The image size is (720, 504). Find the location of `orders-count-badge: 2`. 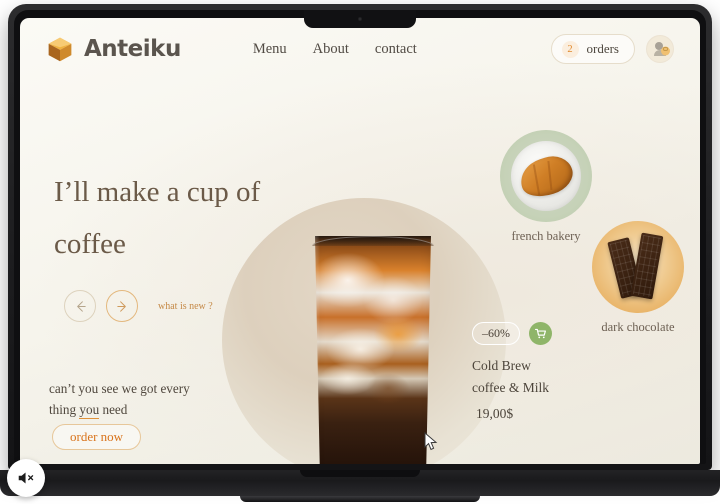

orders-count-badge: 2 is located at coordinates (570, 49).